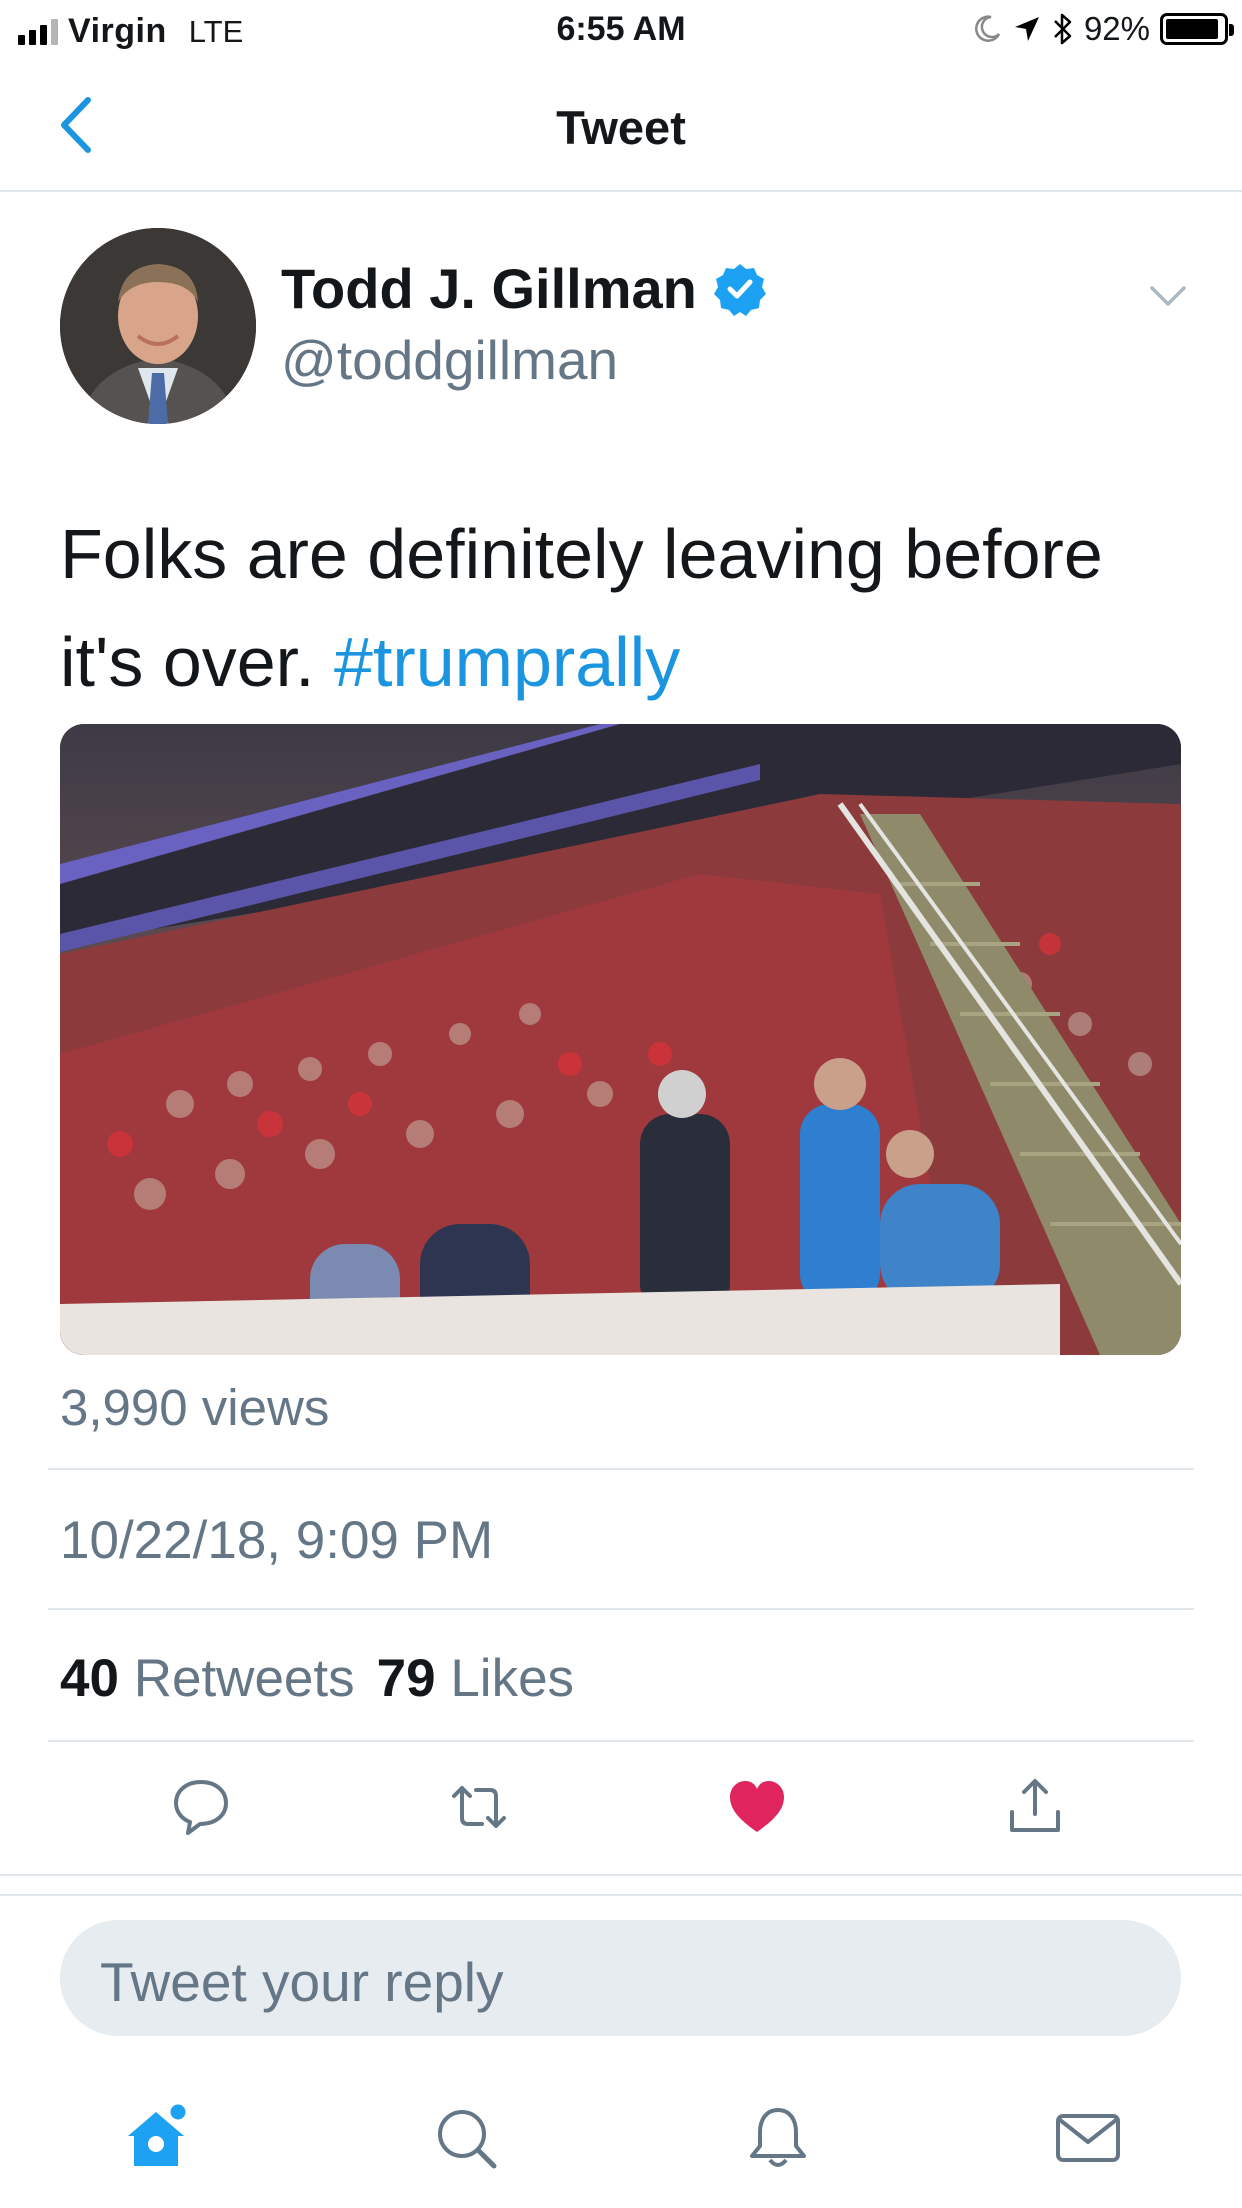 This screenshot has height=2208, width=1242. What do you see at coordinates (156, 2138) in the screenshot?
I see `home-icon` at bounding box center [156, 2138].